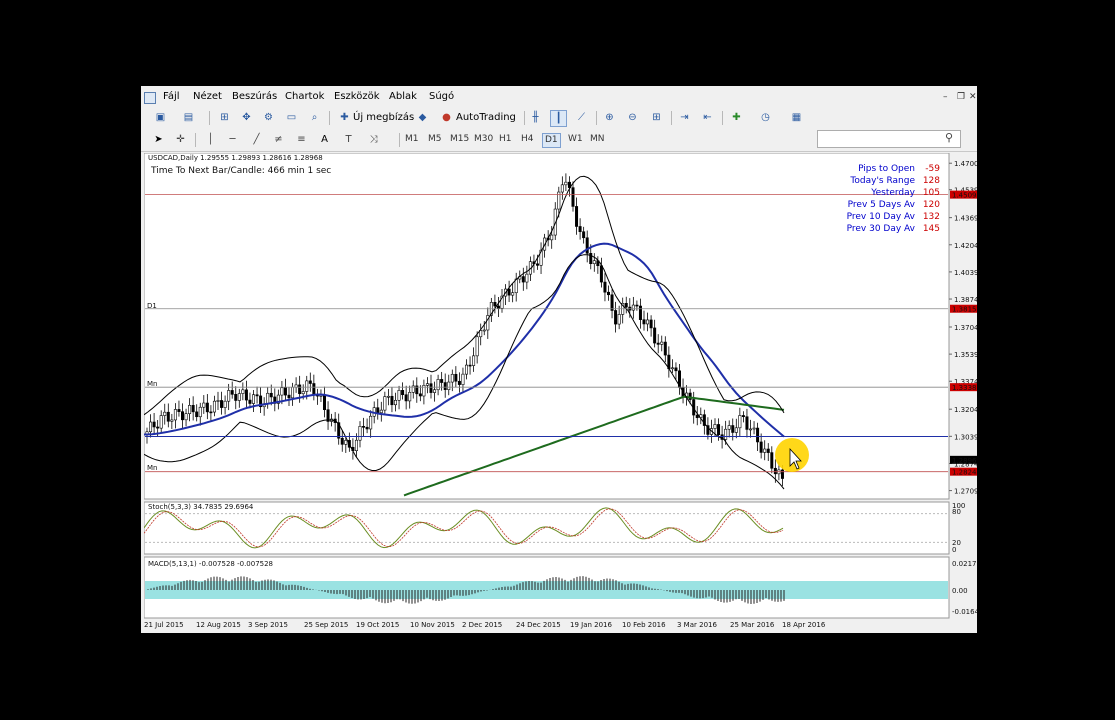 Image resolution: width=1115 pixels, height=720 pixels. I want to click on date-tick: 19 Jan 2016, so click(591, 625).